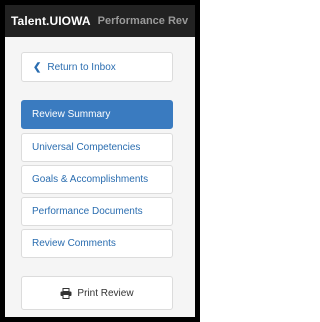 The image size is (320, 322). I want to click on print-review-button: Print Review, so click(97, 293).